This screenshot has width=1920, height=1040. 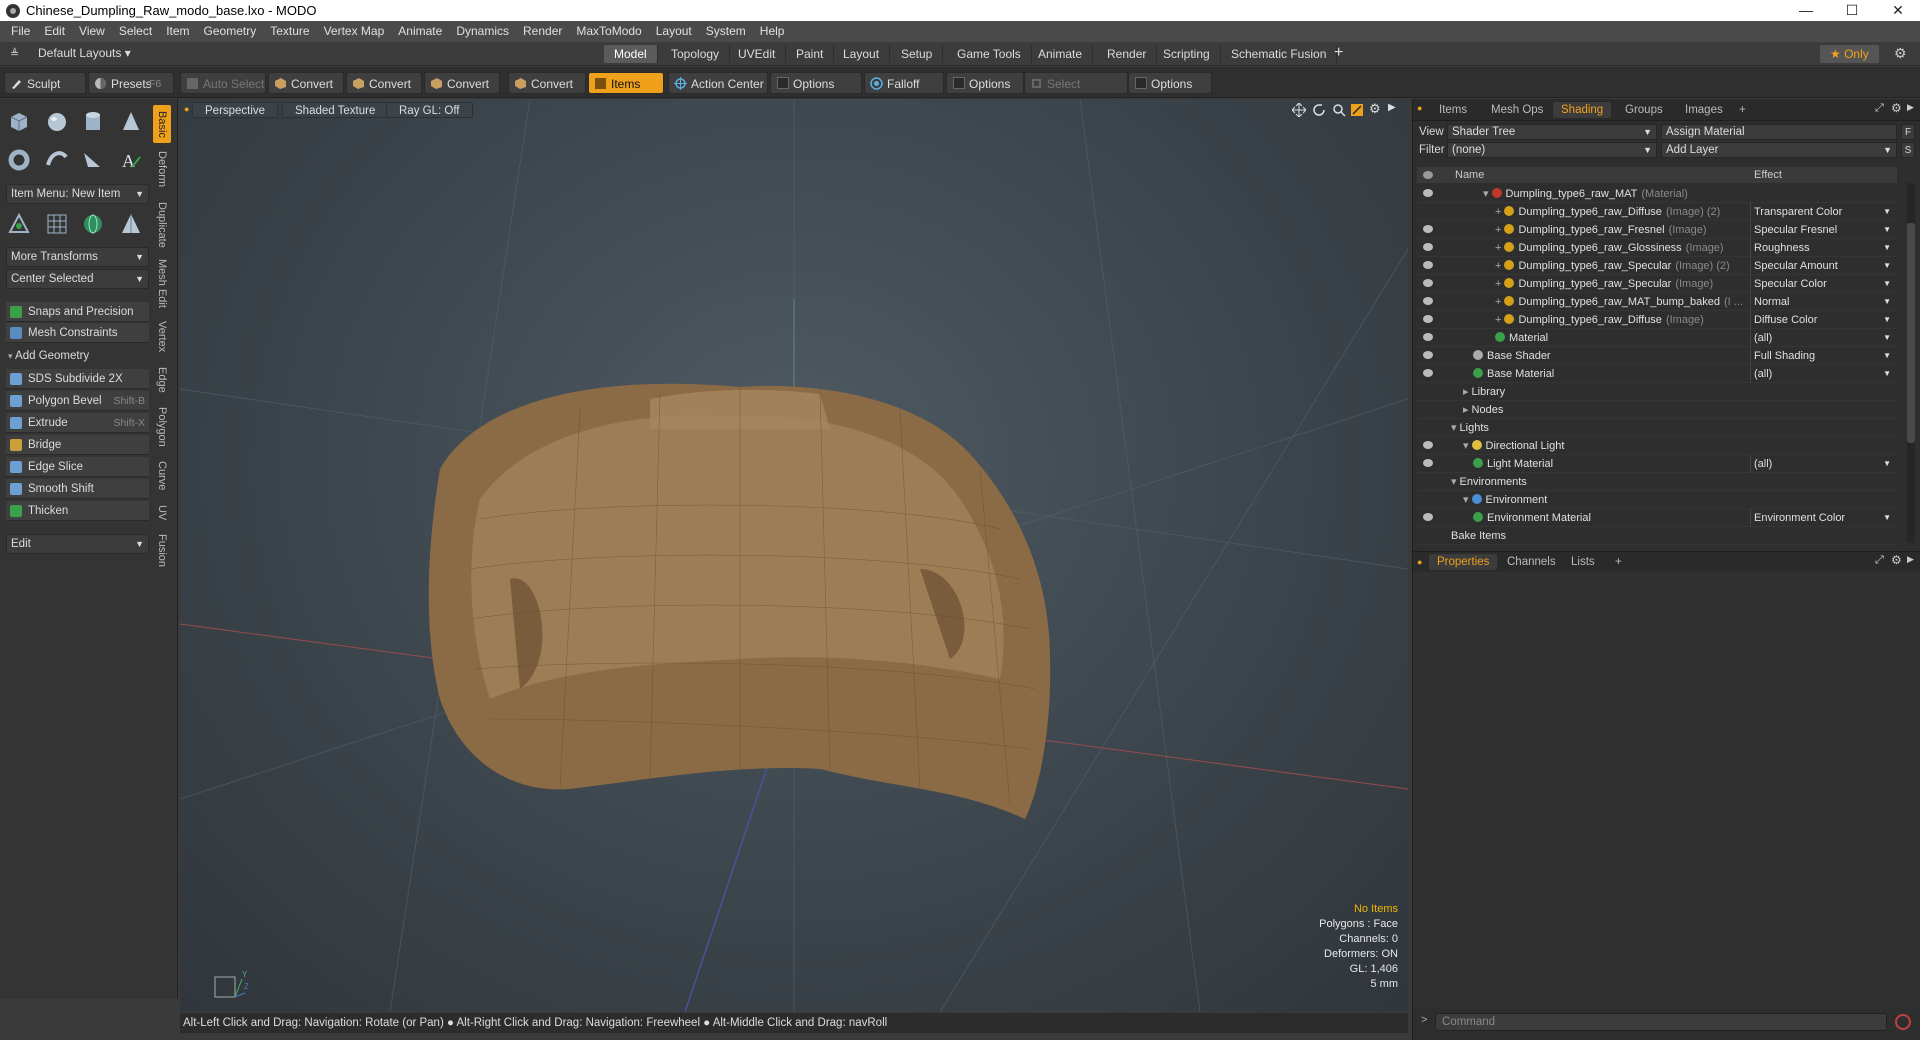 What do you see at coordinates (1463, 562) in the screenshot?
I see `tab-properties: Properties` at bounding box center [1463, 562].